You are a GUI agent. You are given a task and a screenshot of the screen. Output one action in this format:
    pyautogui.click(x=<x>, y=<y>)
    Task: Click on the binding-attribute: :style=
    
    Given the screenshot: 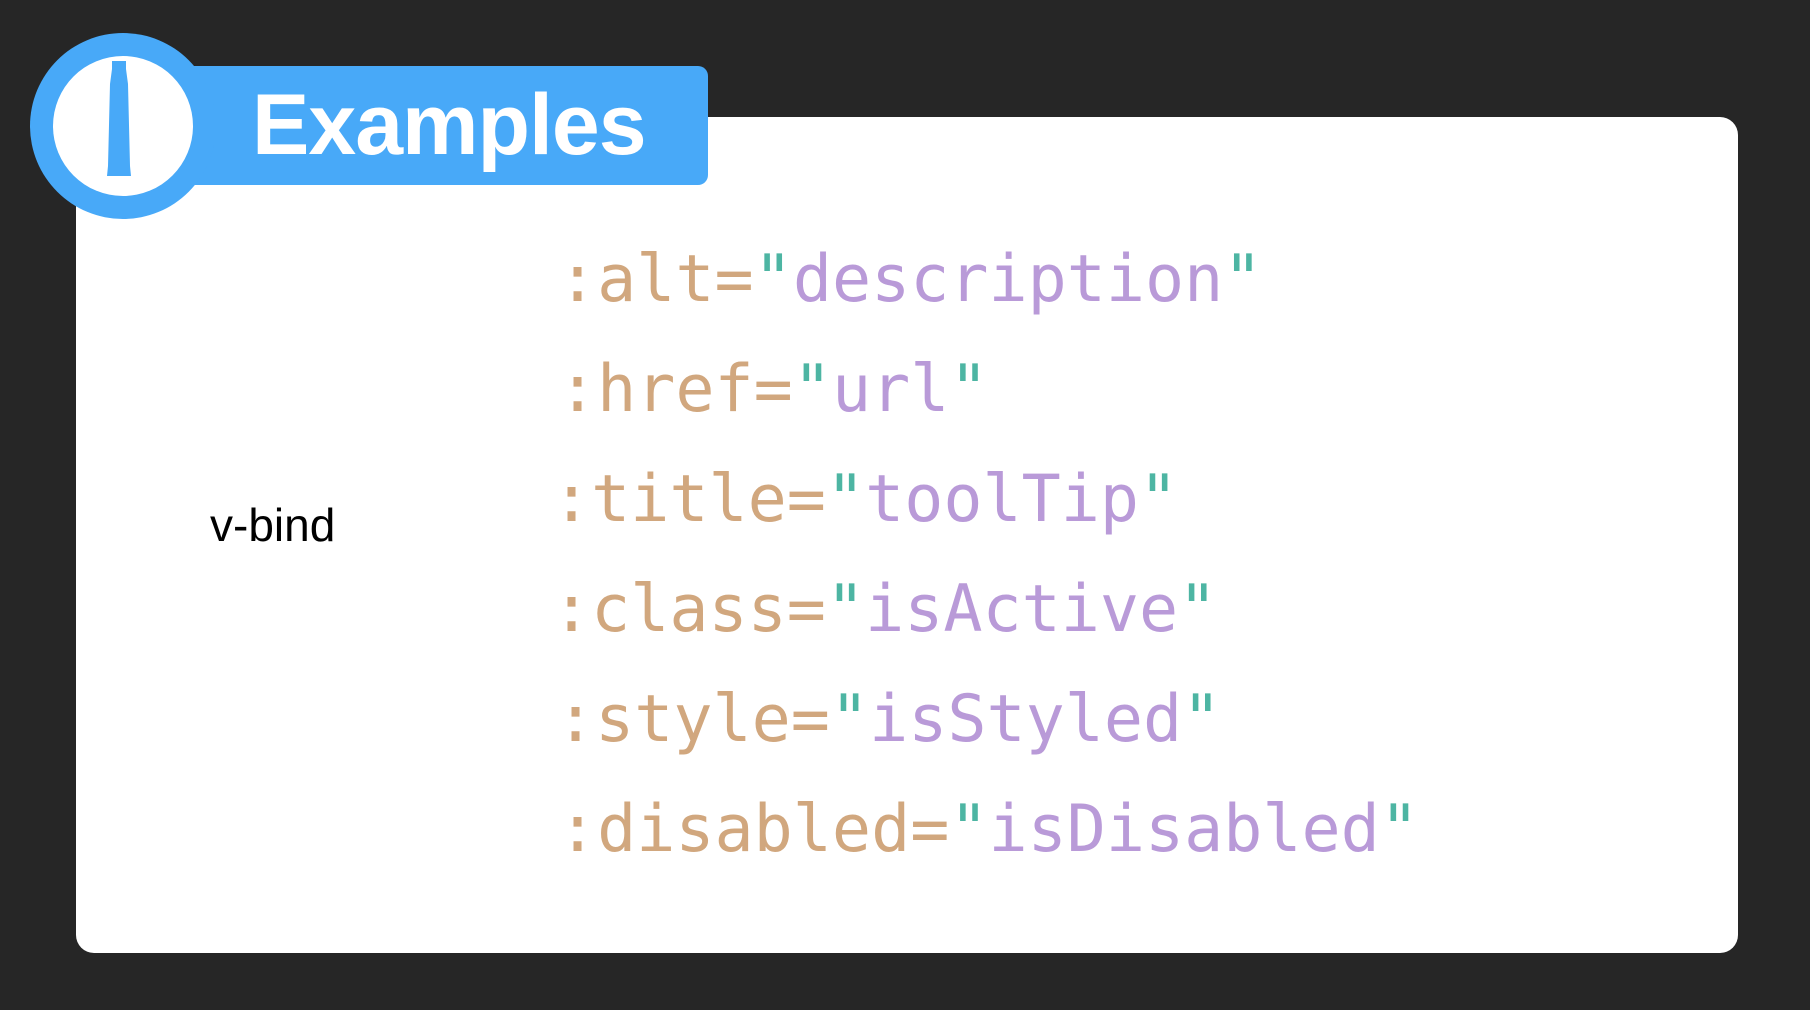 What is the action you would take?
    pyautogui.click(x=693, y=719)
    